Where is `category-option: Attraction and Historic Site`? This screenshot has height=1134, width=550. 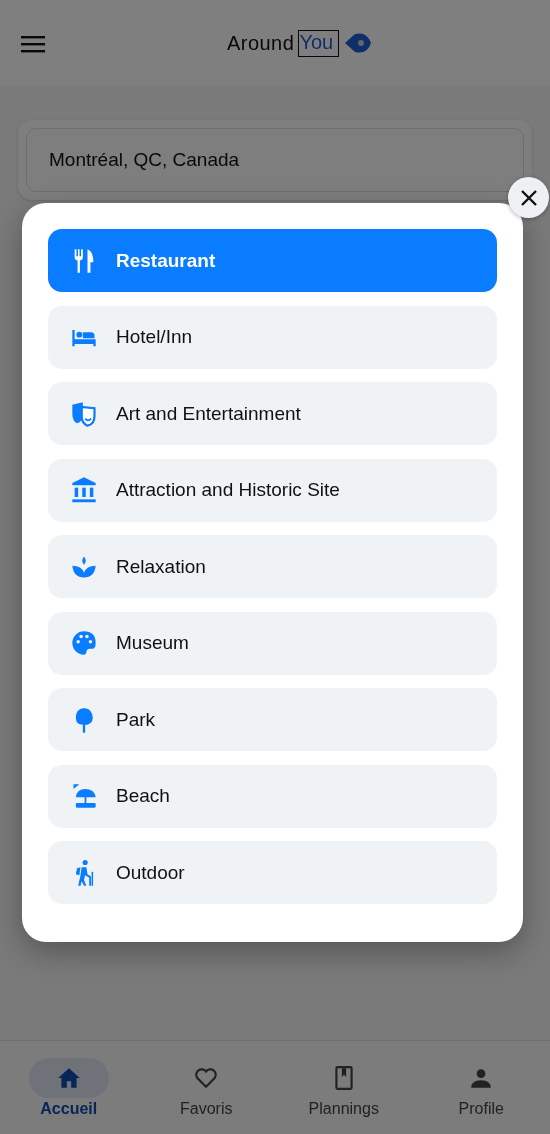
category-option: Attraction and Historic Site is located at coordinates (272, 490).